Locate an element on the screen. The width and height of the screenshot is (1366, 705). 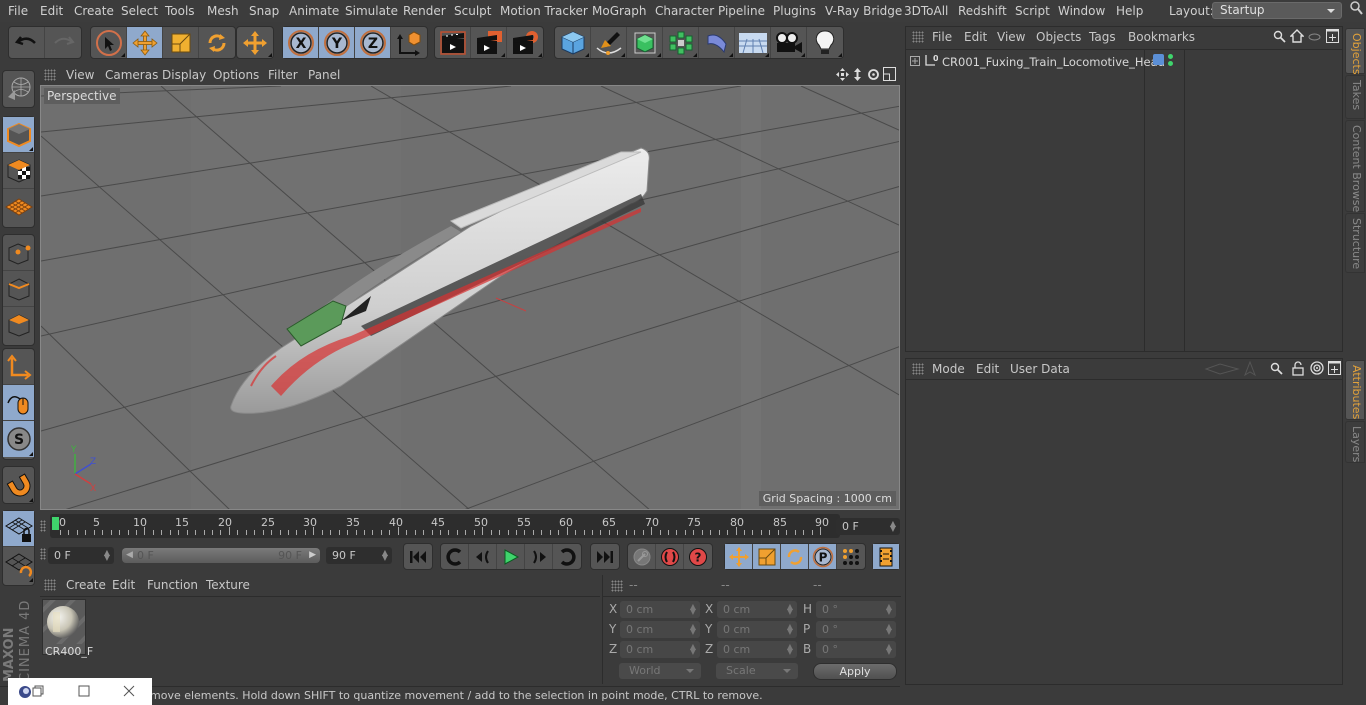
object-menu-objects: Objects is located at coordinates (1058, 37).